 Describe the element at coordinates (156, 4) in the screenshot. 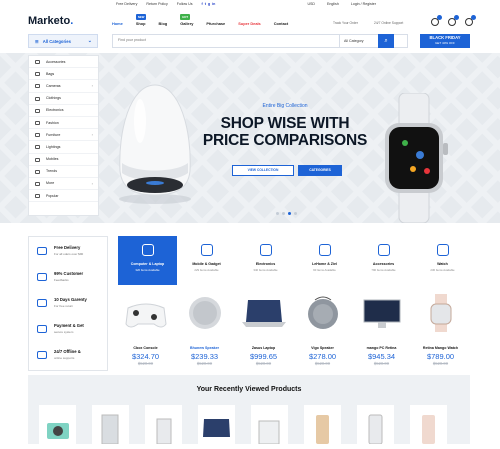

I see `return-policy-link: Return Policy` at that location.